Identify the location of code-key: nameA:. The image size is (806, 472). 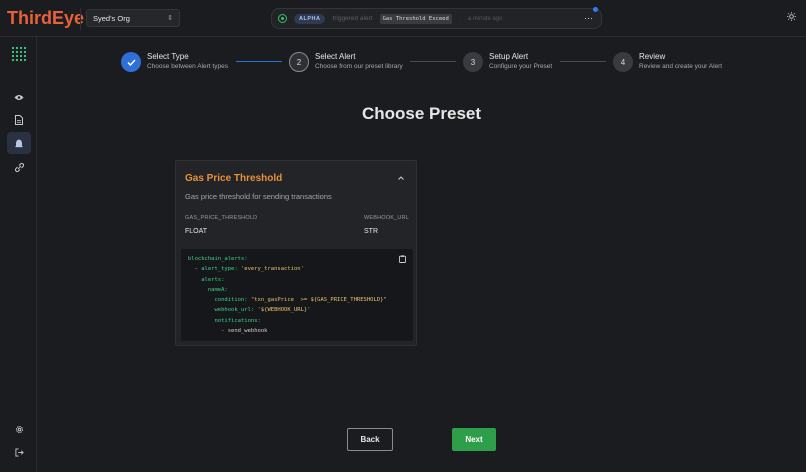
(217, 289).